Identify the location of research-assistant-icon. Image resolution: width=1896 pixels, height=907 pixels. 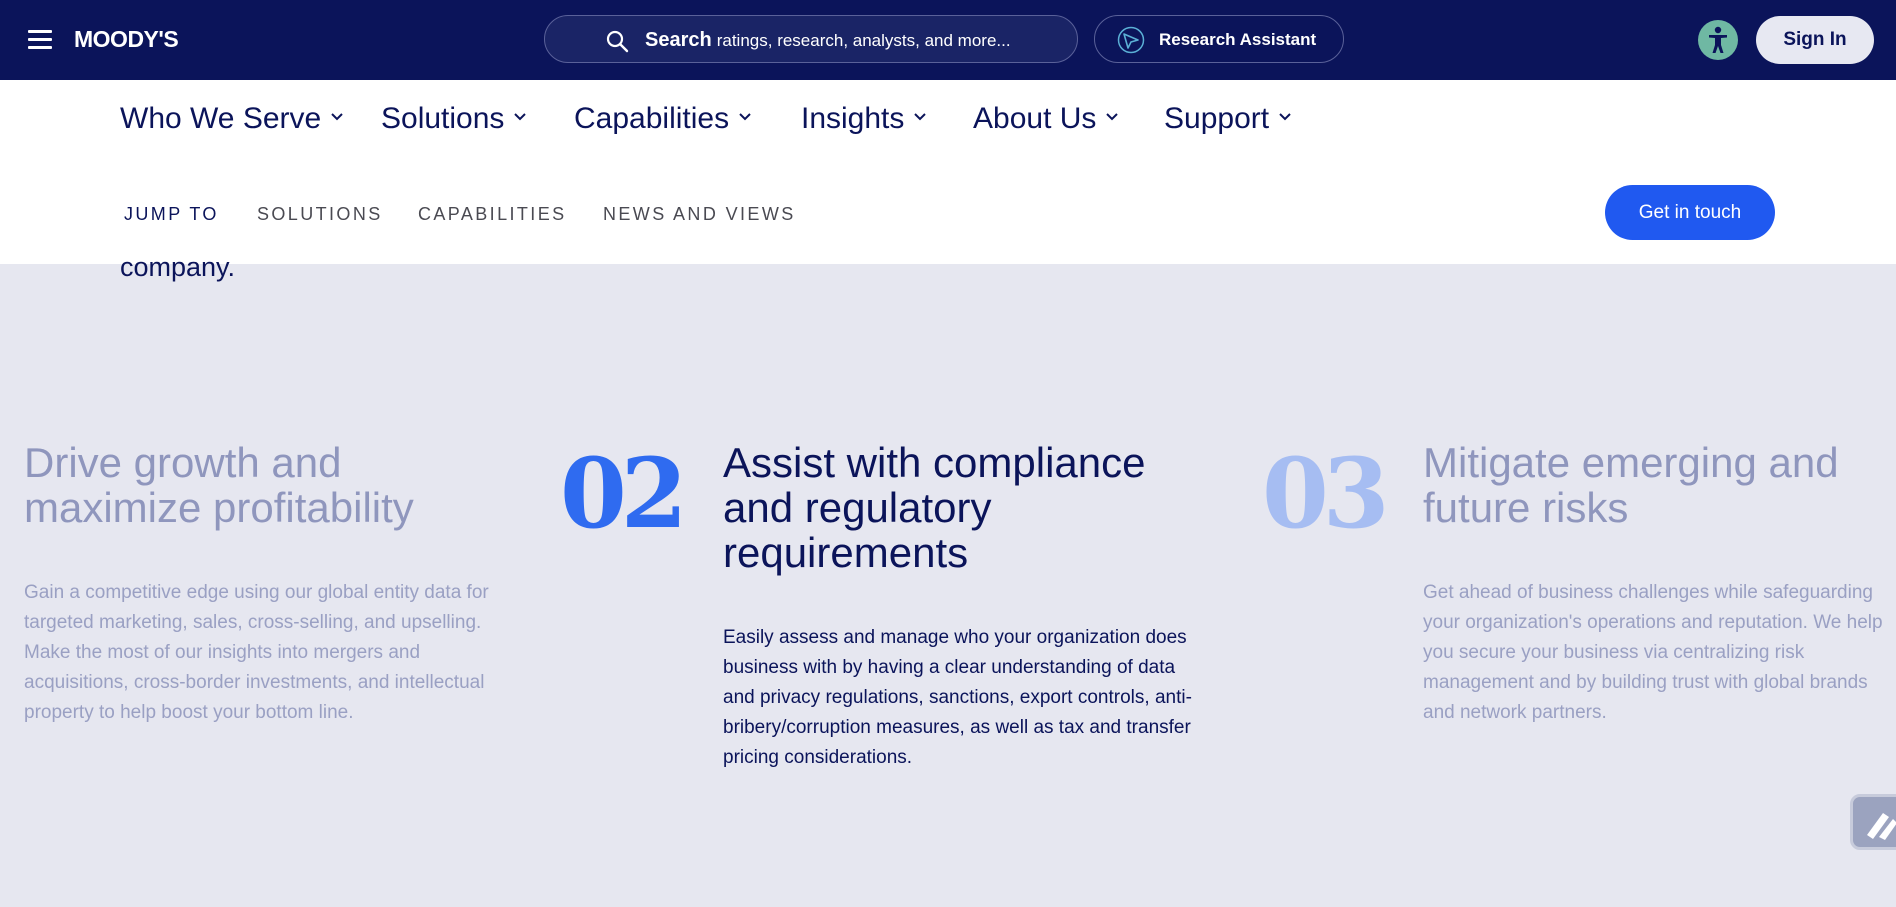
(1131, 40).